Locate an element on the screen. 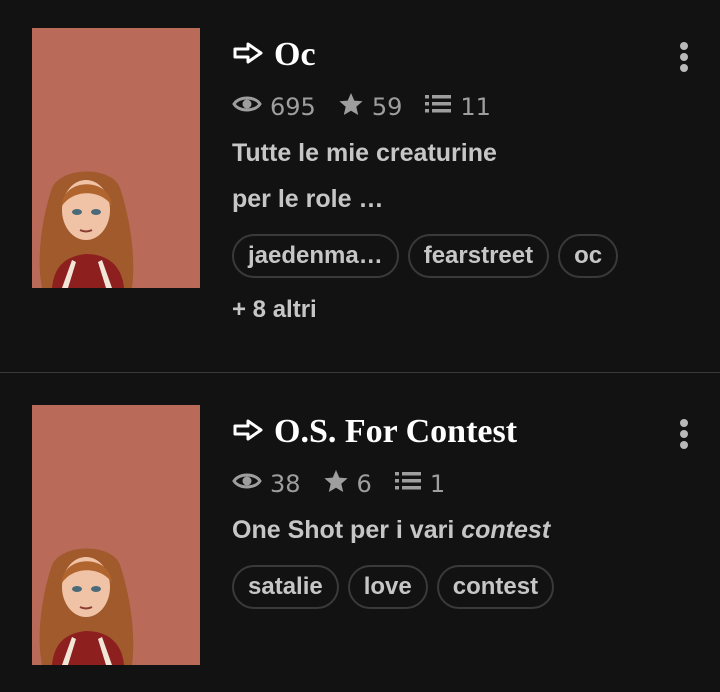 Image resolution: width=720 pixels, height=692 pixels. stars-stat: 59 is located at coordinates (370, 107).